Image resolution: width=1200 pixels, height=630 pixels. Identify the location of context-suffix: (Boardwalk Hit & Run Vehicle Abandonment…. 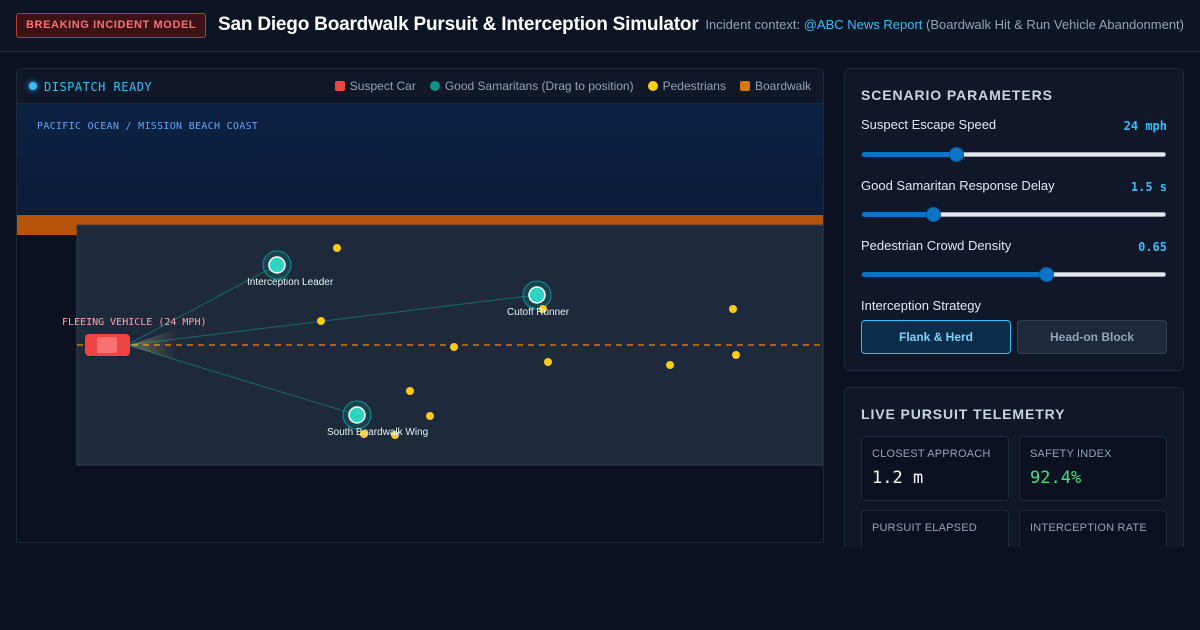
(1055, 24).